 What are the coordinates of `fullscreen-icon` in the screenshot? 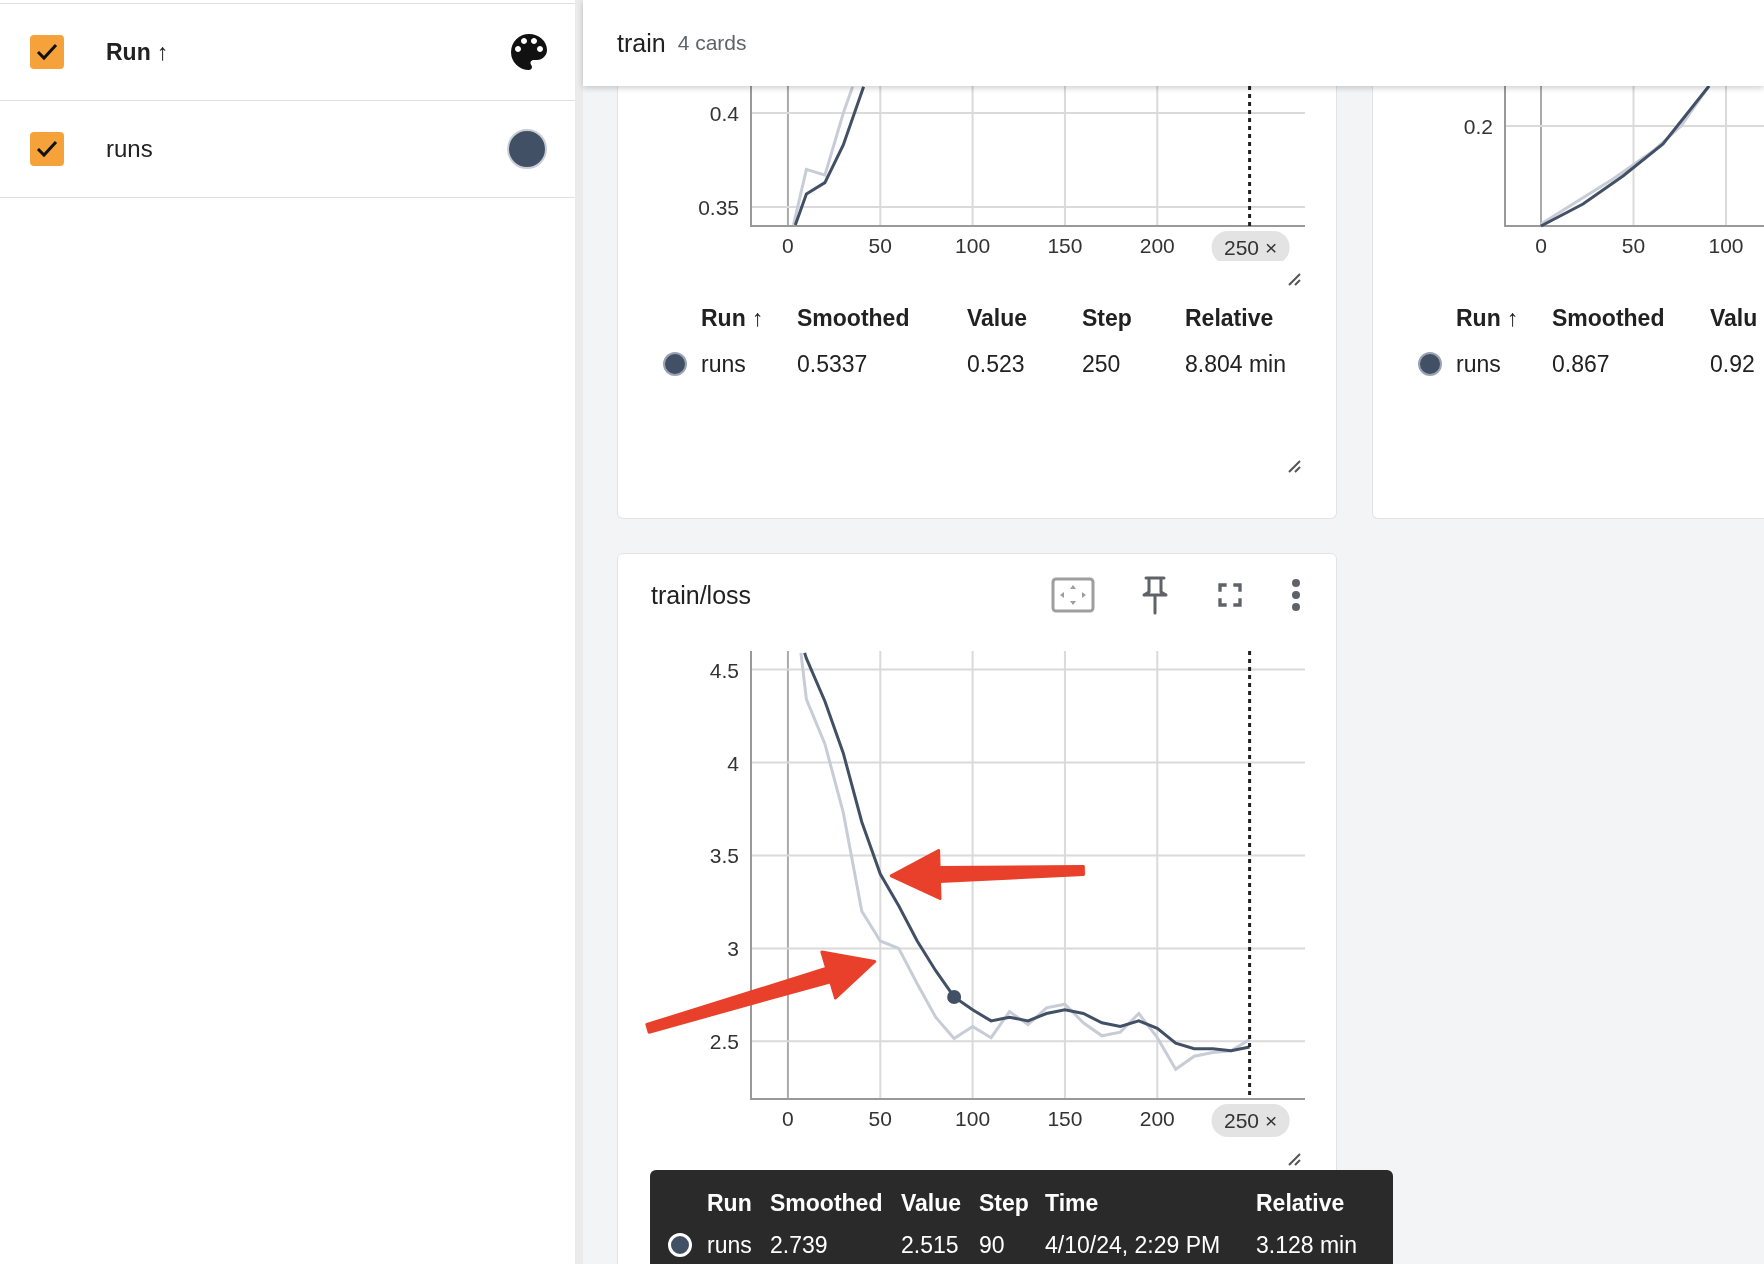 It's located at (1230, 595).